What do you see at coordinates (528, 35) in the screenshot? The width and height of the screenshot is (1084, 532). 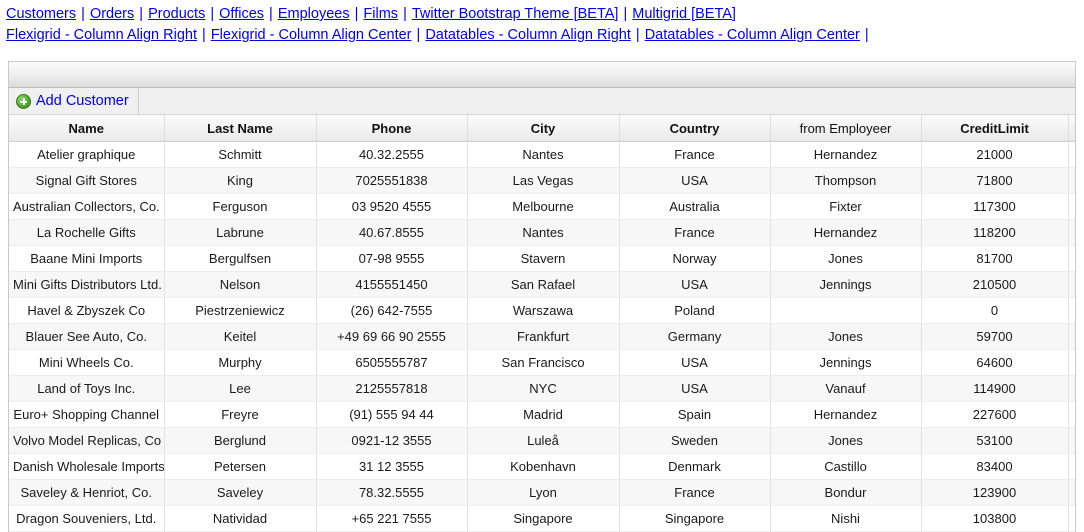 I see `nav-link-datatables-column-align-right: Datatables - Column Align Right` at bounding box center [528, 35].